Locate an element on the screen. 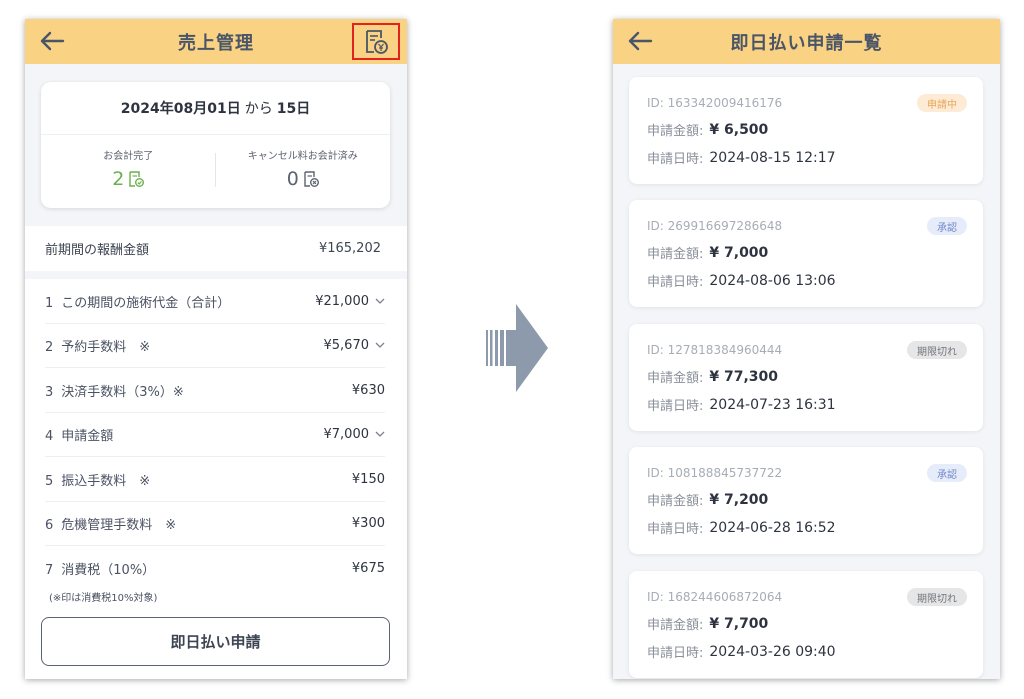  breakdown-row: 1 この期間の施術代金（合計） ¥21,000 is located at coordinates (215, 301).